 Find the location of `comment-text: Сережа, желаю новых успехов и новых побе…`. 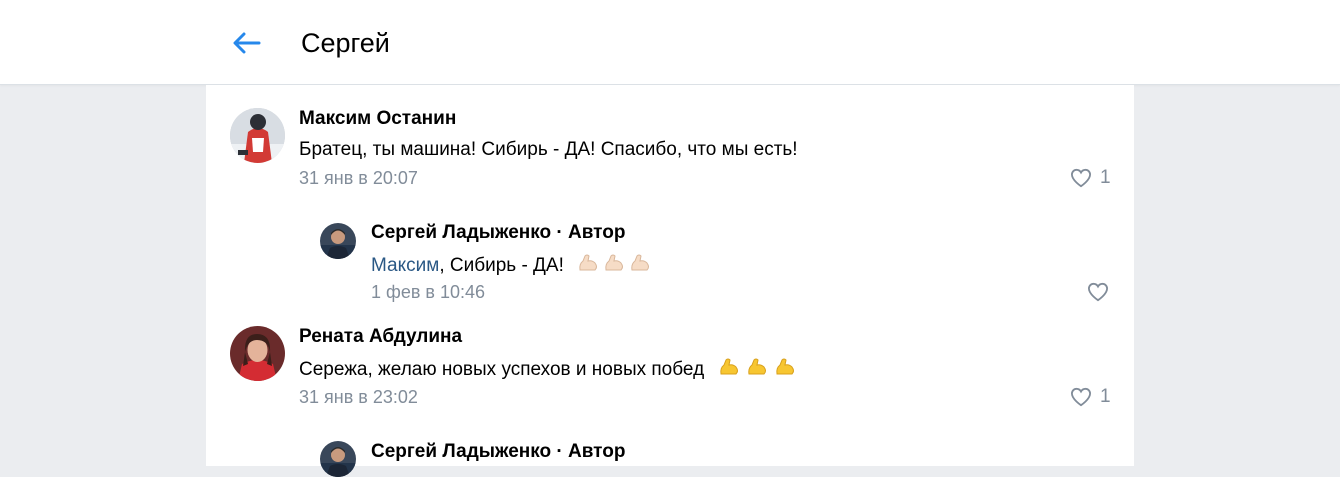

comment-text: Сережа, желаю новых успехов и новых побе… is located at coordinates (548, 369).